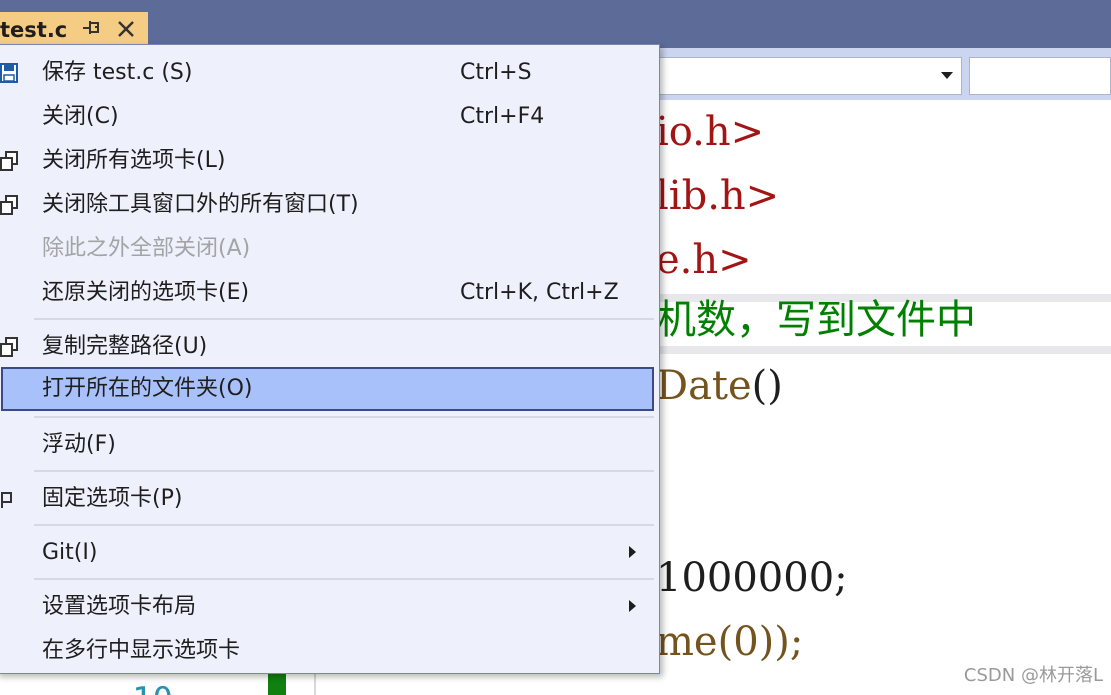 The width and height of the screenshot is (1111, 695). What do you see at coordinates (328, 161) in the screenshot?
I see `menu-item-close-all-tabs: 关闭所有选项卡(L)` at bounding box center [328, 161].